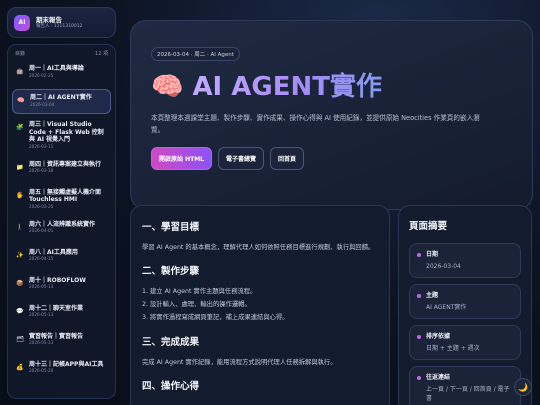  What do you see at coordinates (57, 280) in the screenshot?
I see `toc-item-title: 周十｜ROBOFLOW` at bounding box center [57, 280].